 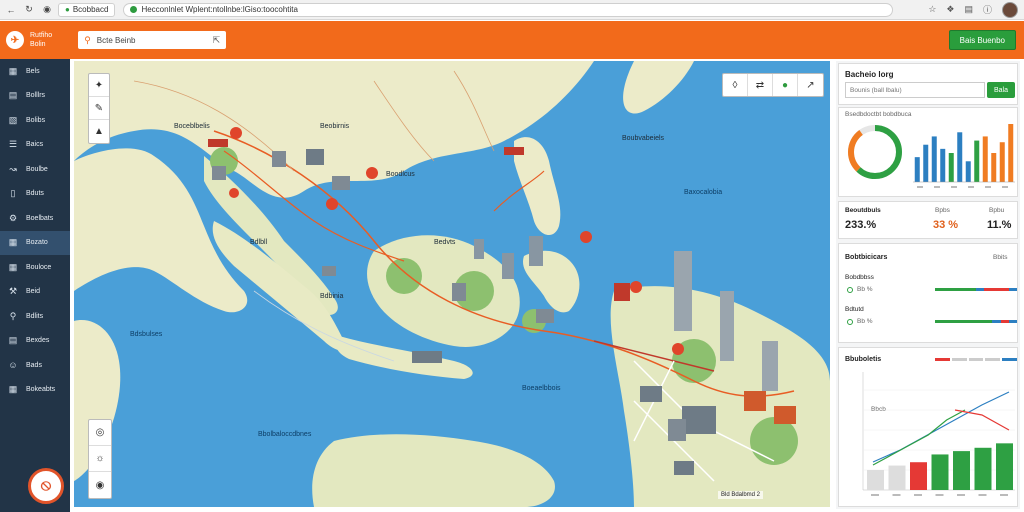 I want to click on sidebar-item: ▤ Bexdes, so click(x=35, y=341).